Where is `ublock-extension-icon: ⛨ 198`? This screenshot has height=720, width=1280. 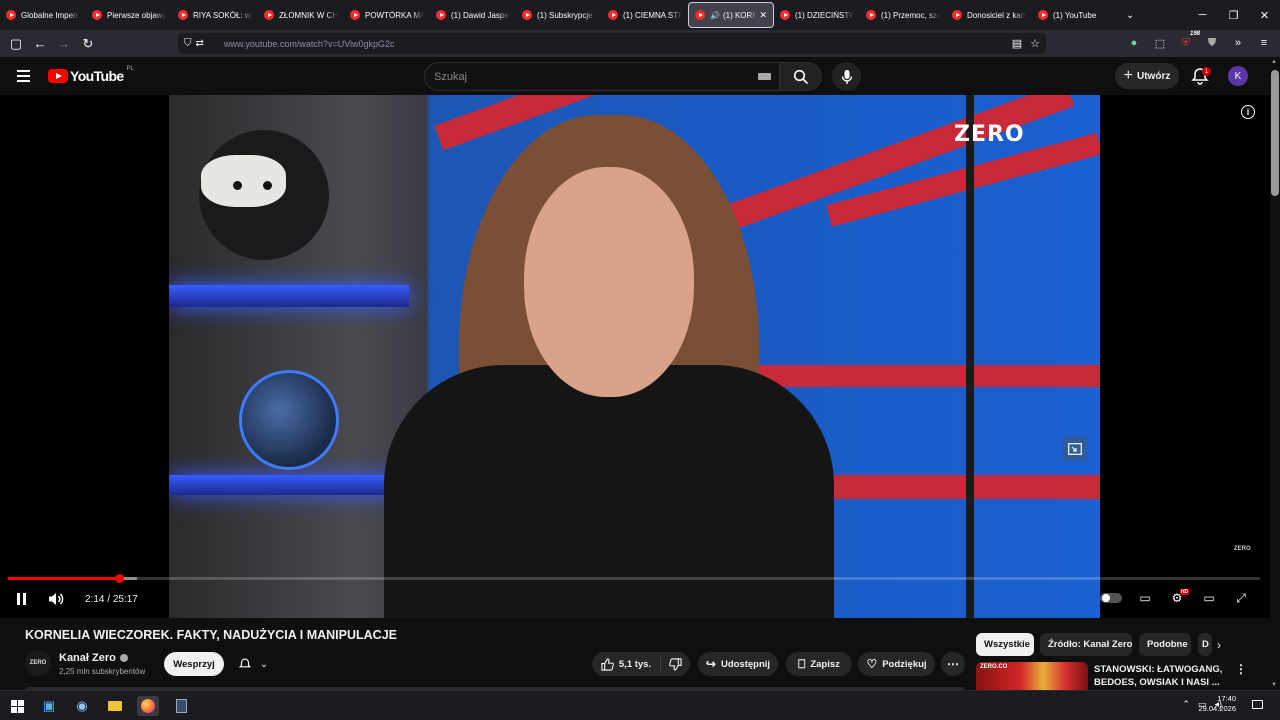 ublock-extension-icon: ⛨ 198 is located at coordinates (1188, 42).